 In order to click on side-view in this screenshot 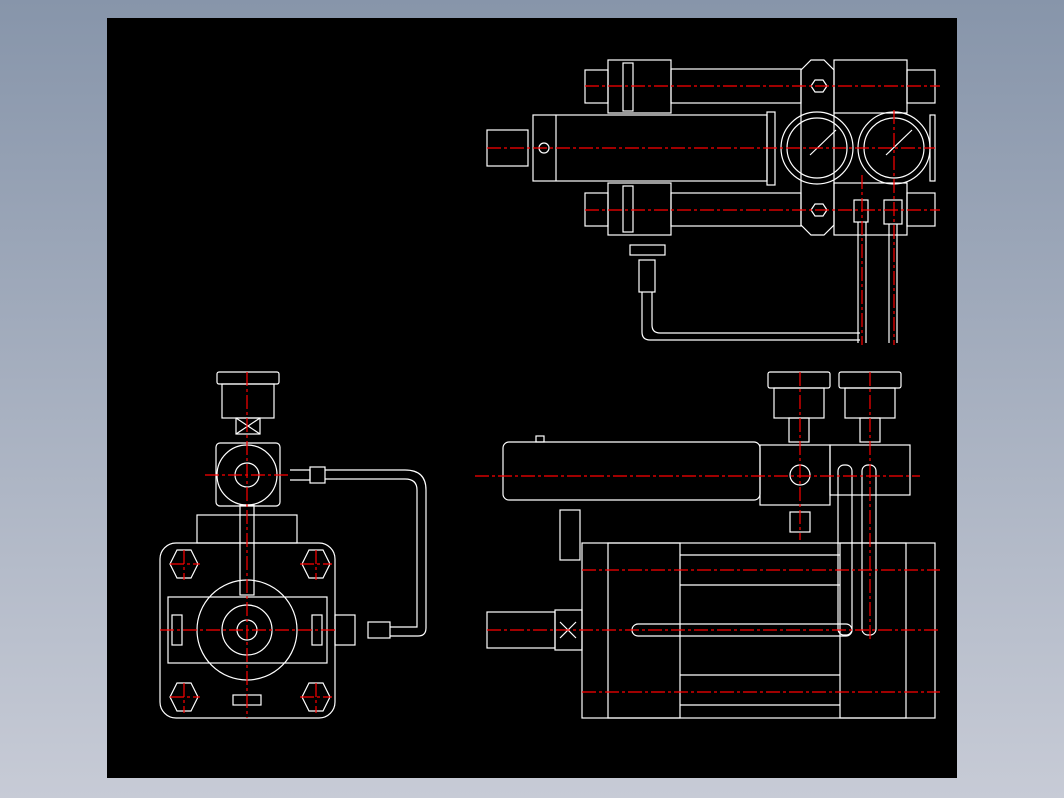, I will do `click(293, 545)`.